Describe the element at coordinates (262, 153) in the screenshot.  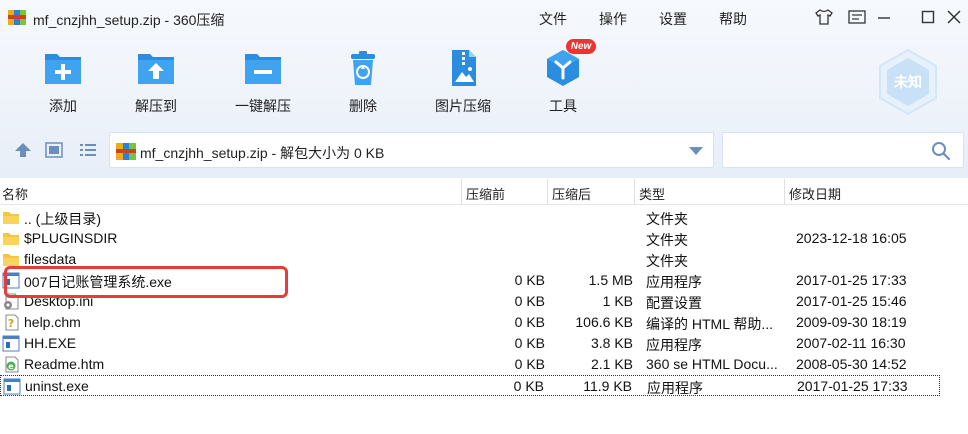
I see `address-path: mf_cnzjhh_setup.zip - 解包大小为 0 KB` at that location.